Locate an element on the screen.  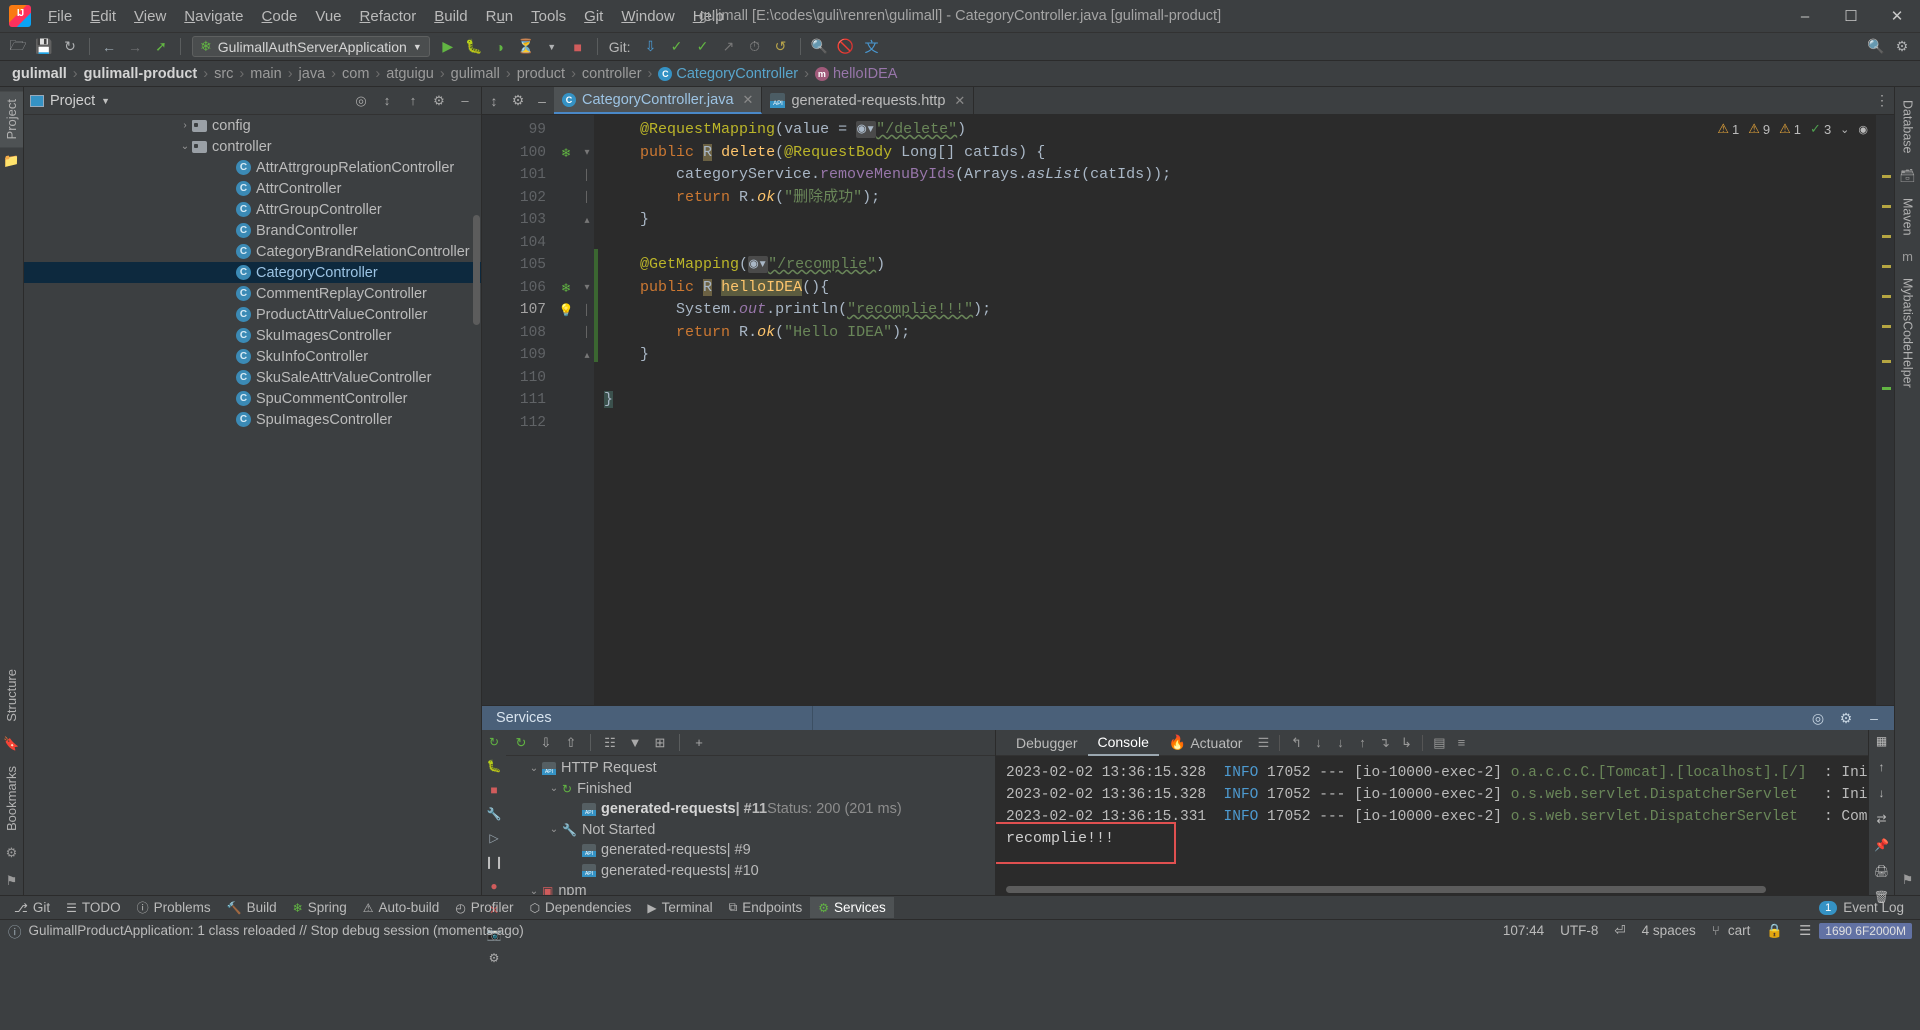
toolwindow-profiler: ◴ Profiler is located at coordinates (484, 907).